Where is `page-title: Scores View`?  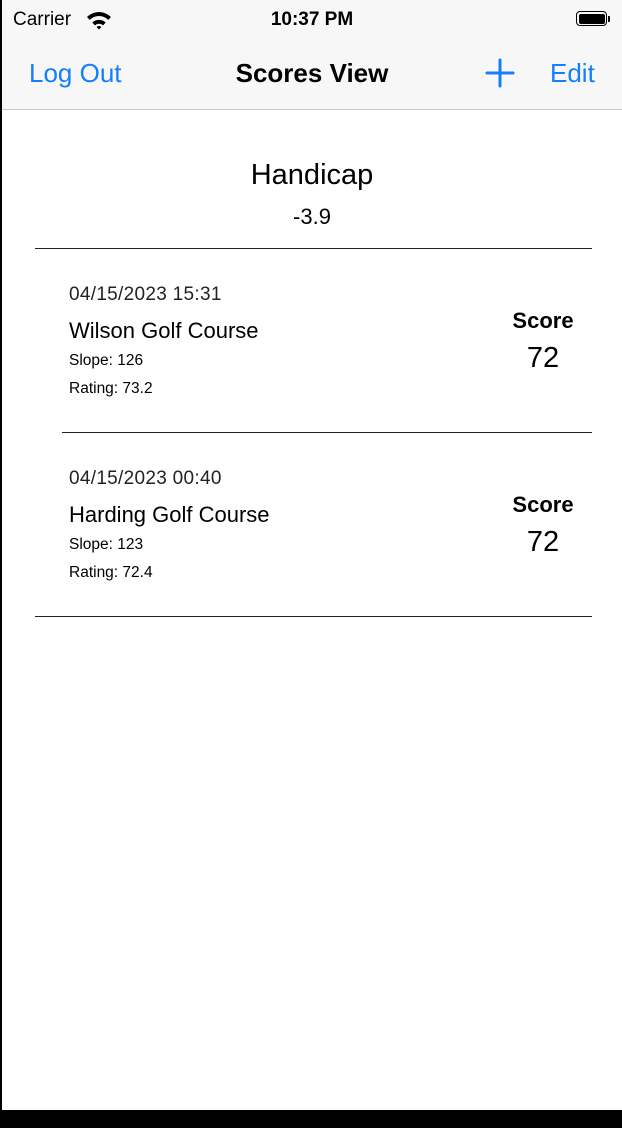
page-title: Scores View is located at coordinates (312, 73).